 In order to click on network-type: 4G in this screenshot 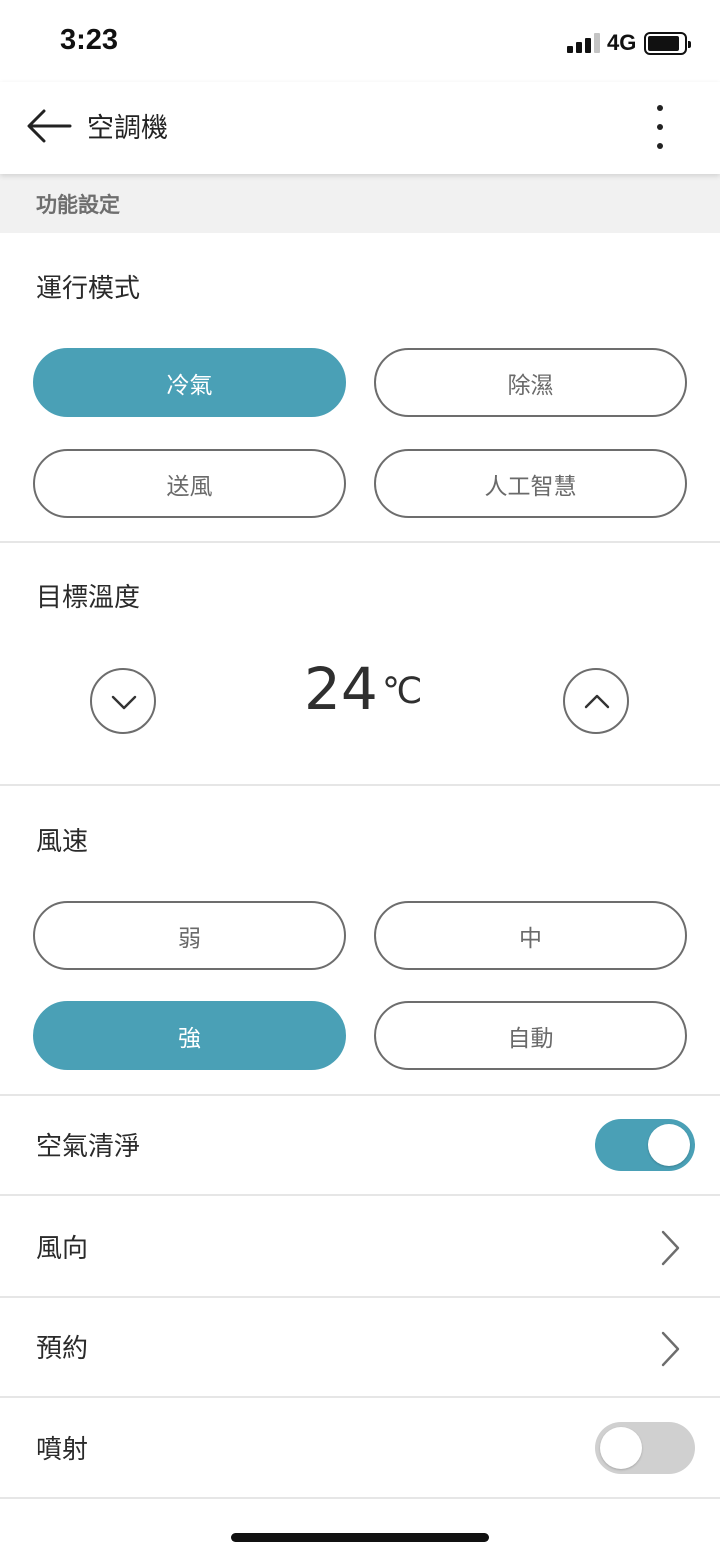, I will do `click(622, 42)`.